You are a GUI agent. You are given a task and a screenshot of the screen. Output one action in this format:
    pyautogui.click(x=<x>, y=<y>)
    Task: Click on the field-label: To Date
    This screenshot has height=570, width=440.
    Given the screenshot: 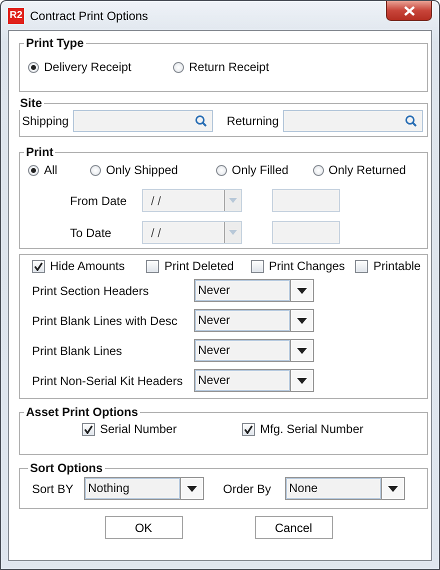 What is the action you would take?
    pyautogui.click(x=91, y=233)
    